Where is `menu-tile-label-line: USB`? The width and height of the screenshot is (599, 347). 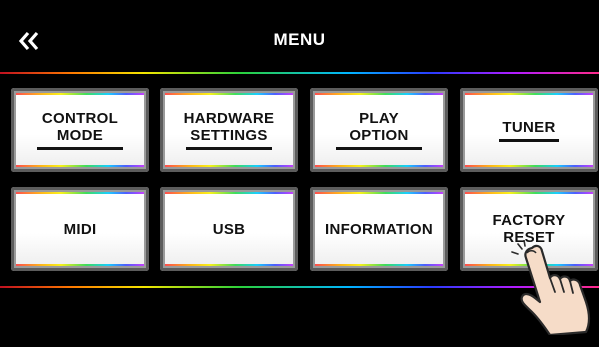 menu-tile-label-line: USB is located at coordinates (229, 229).